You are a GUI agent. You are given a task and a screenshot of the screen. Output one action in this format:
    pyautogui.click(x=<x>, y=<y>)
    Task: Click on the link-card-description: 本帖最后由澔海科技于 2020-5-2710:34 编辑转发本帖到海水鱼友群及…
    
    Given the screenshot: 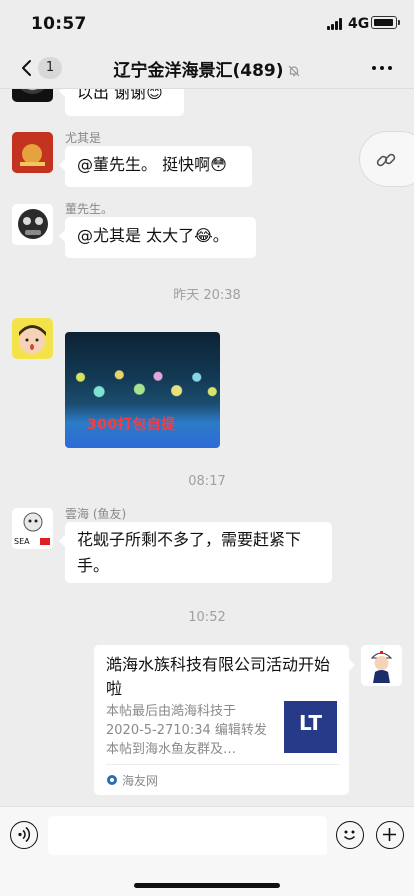 What is the action you would take?
    pyautogui.click(x=186, y=730)
    